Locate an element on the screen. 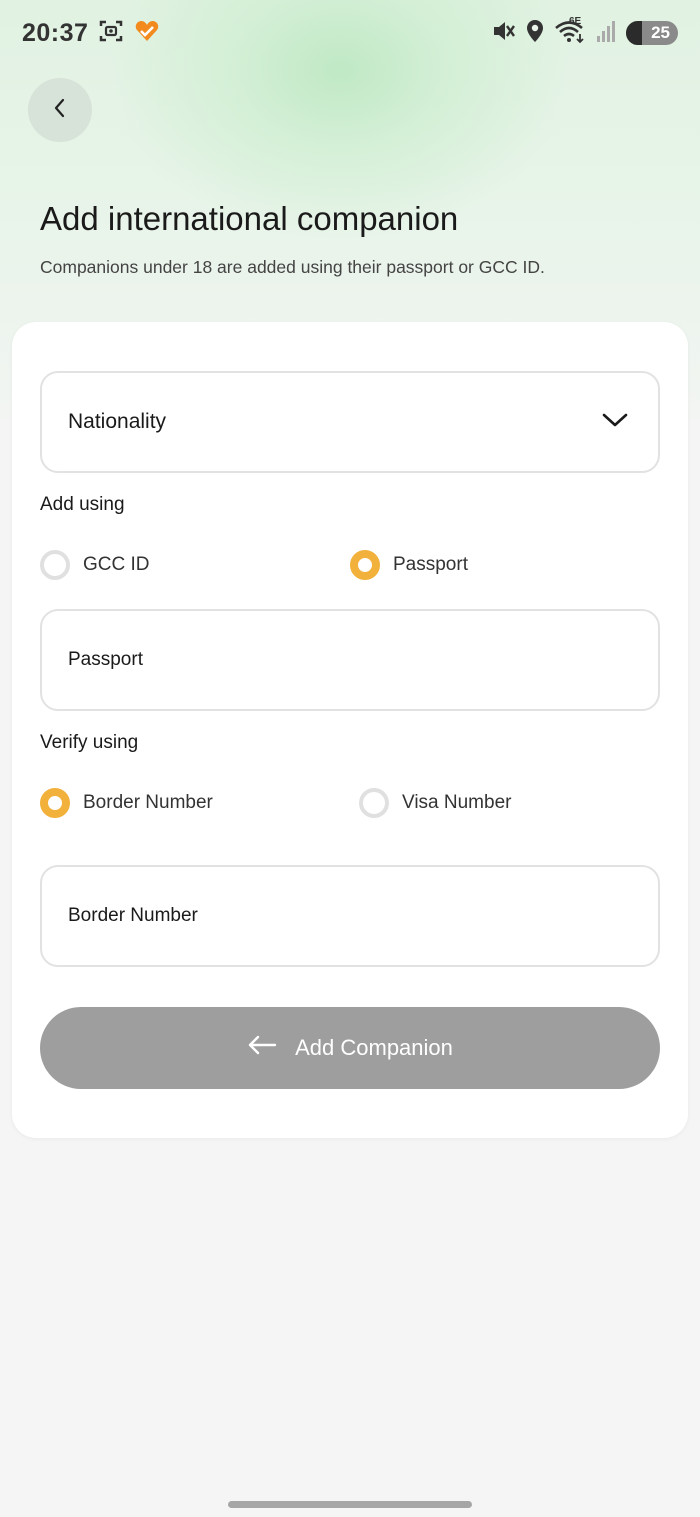 The height and width of the screenshot is (1517, 700). nationality-label: Nationality is located at coordinates (117, 421).